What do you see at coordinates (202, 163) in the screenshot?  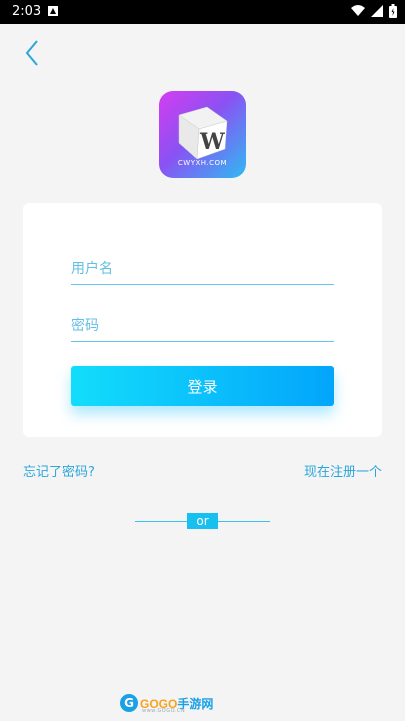 I see `logo-text: CWYXH.COM` at bounding box center [202, 163].